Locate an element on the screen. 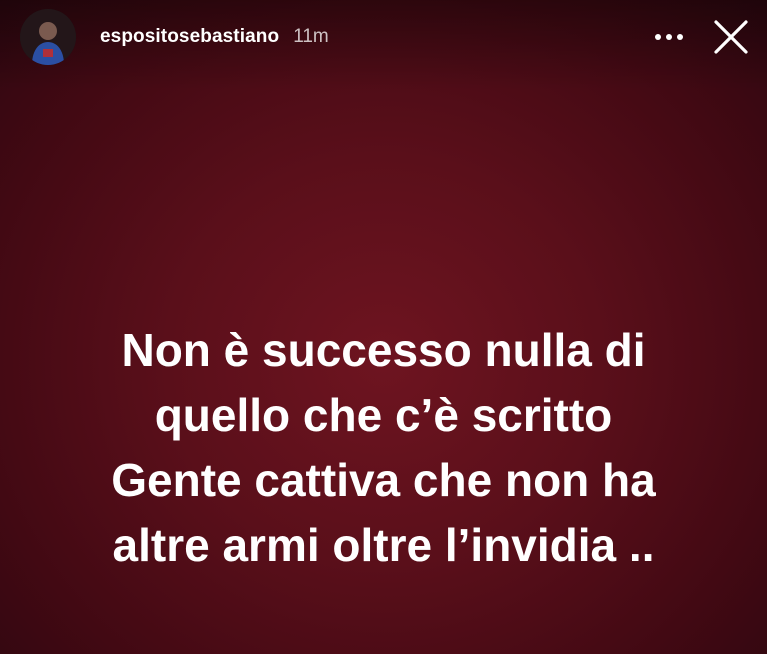 The height and width of the screenshot is (654, 767). story-text-line: quello che c’è scritto is located at coordinates (383, 415).